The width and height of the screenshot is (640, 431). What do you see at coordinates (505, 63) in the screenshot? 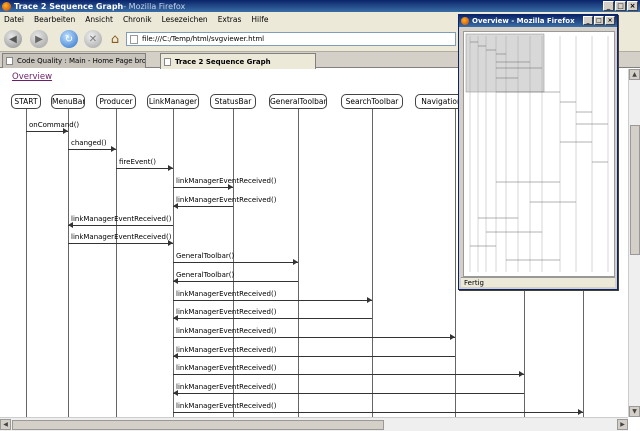
I see `viewport-indicator` at bounding box center [505, 63].